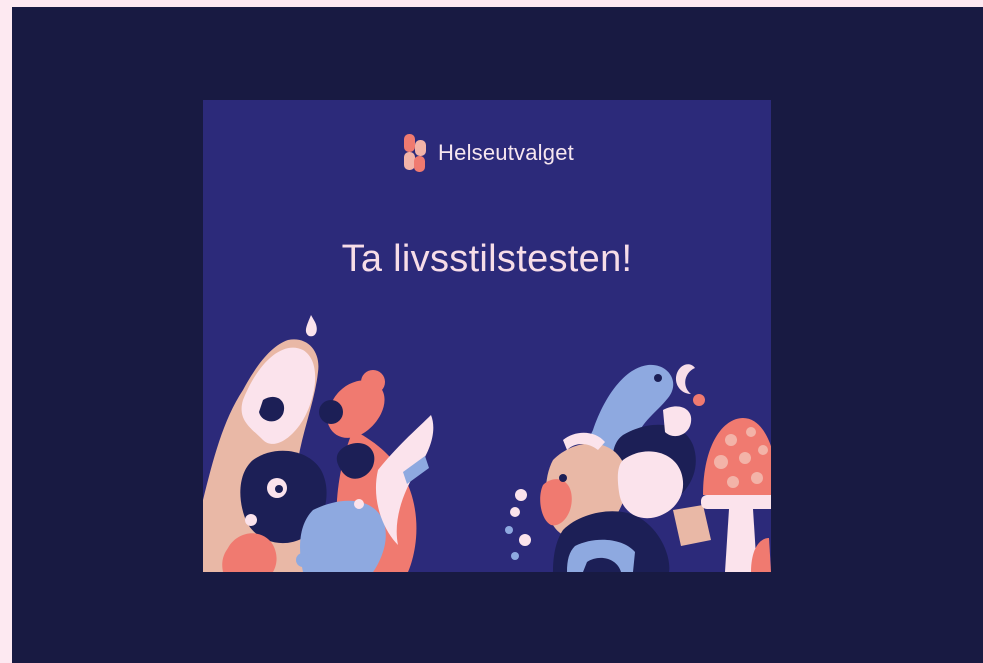 The width and height of the screenshot is (983, 663). What do you see at coordinates (506, 152) in the screenshot?
I see `brand-name: Helseutvalget` at bounding box center [506, 152].